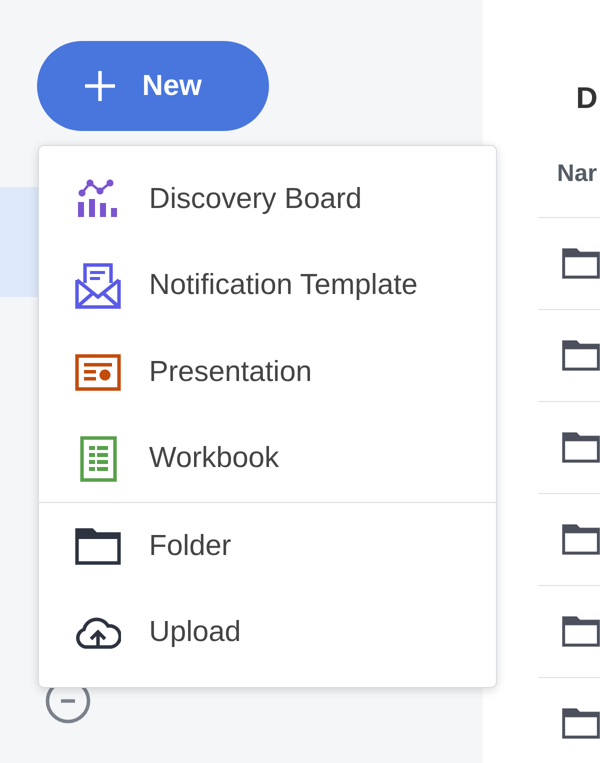 This screenshot has width=600, height=763. What do you see at coordinates (267, 285) in the screenshot?
I see `menu-item: Notification Template` at bounding box center [267, 285].